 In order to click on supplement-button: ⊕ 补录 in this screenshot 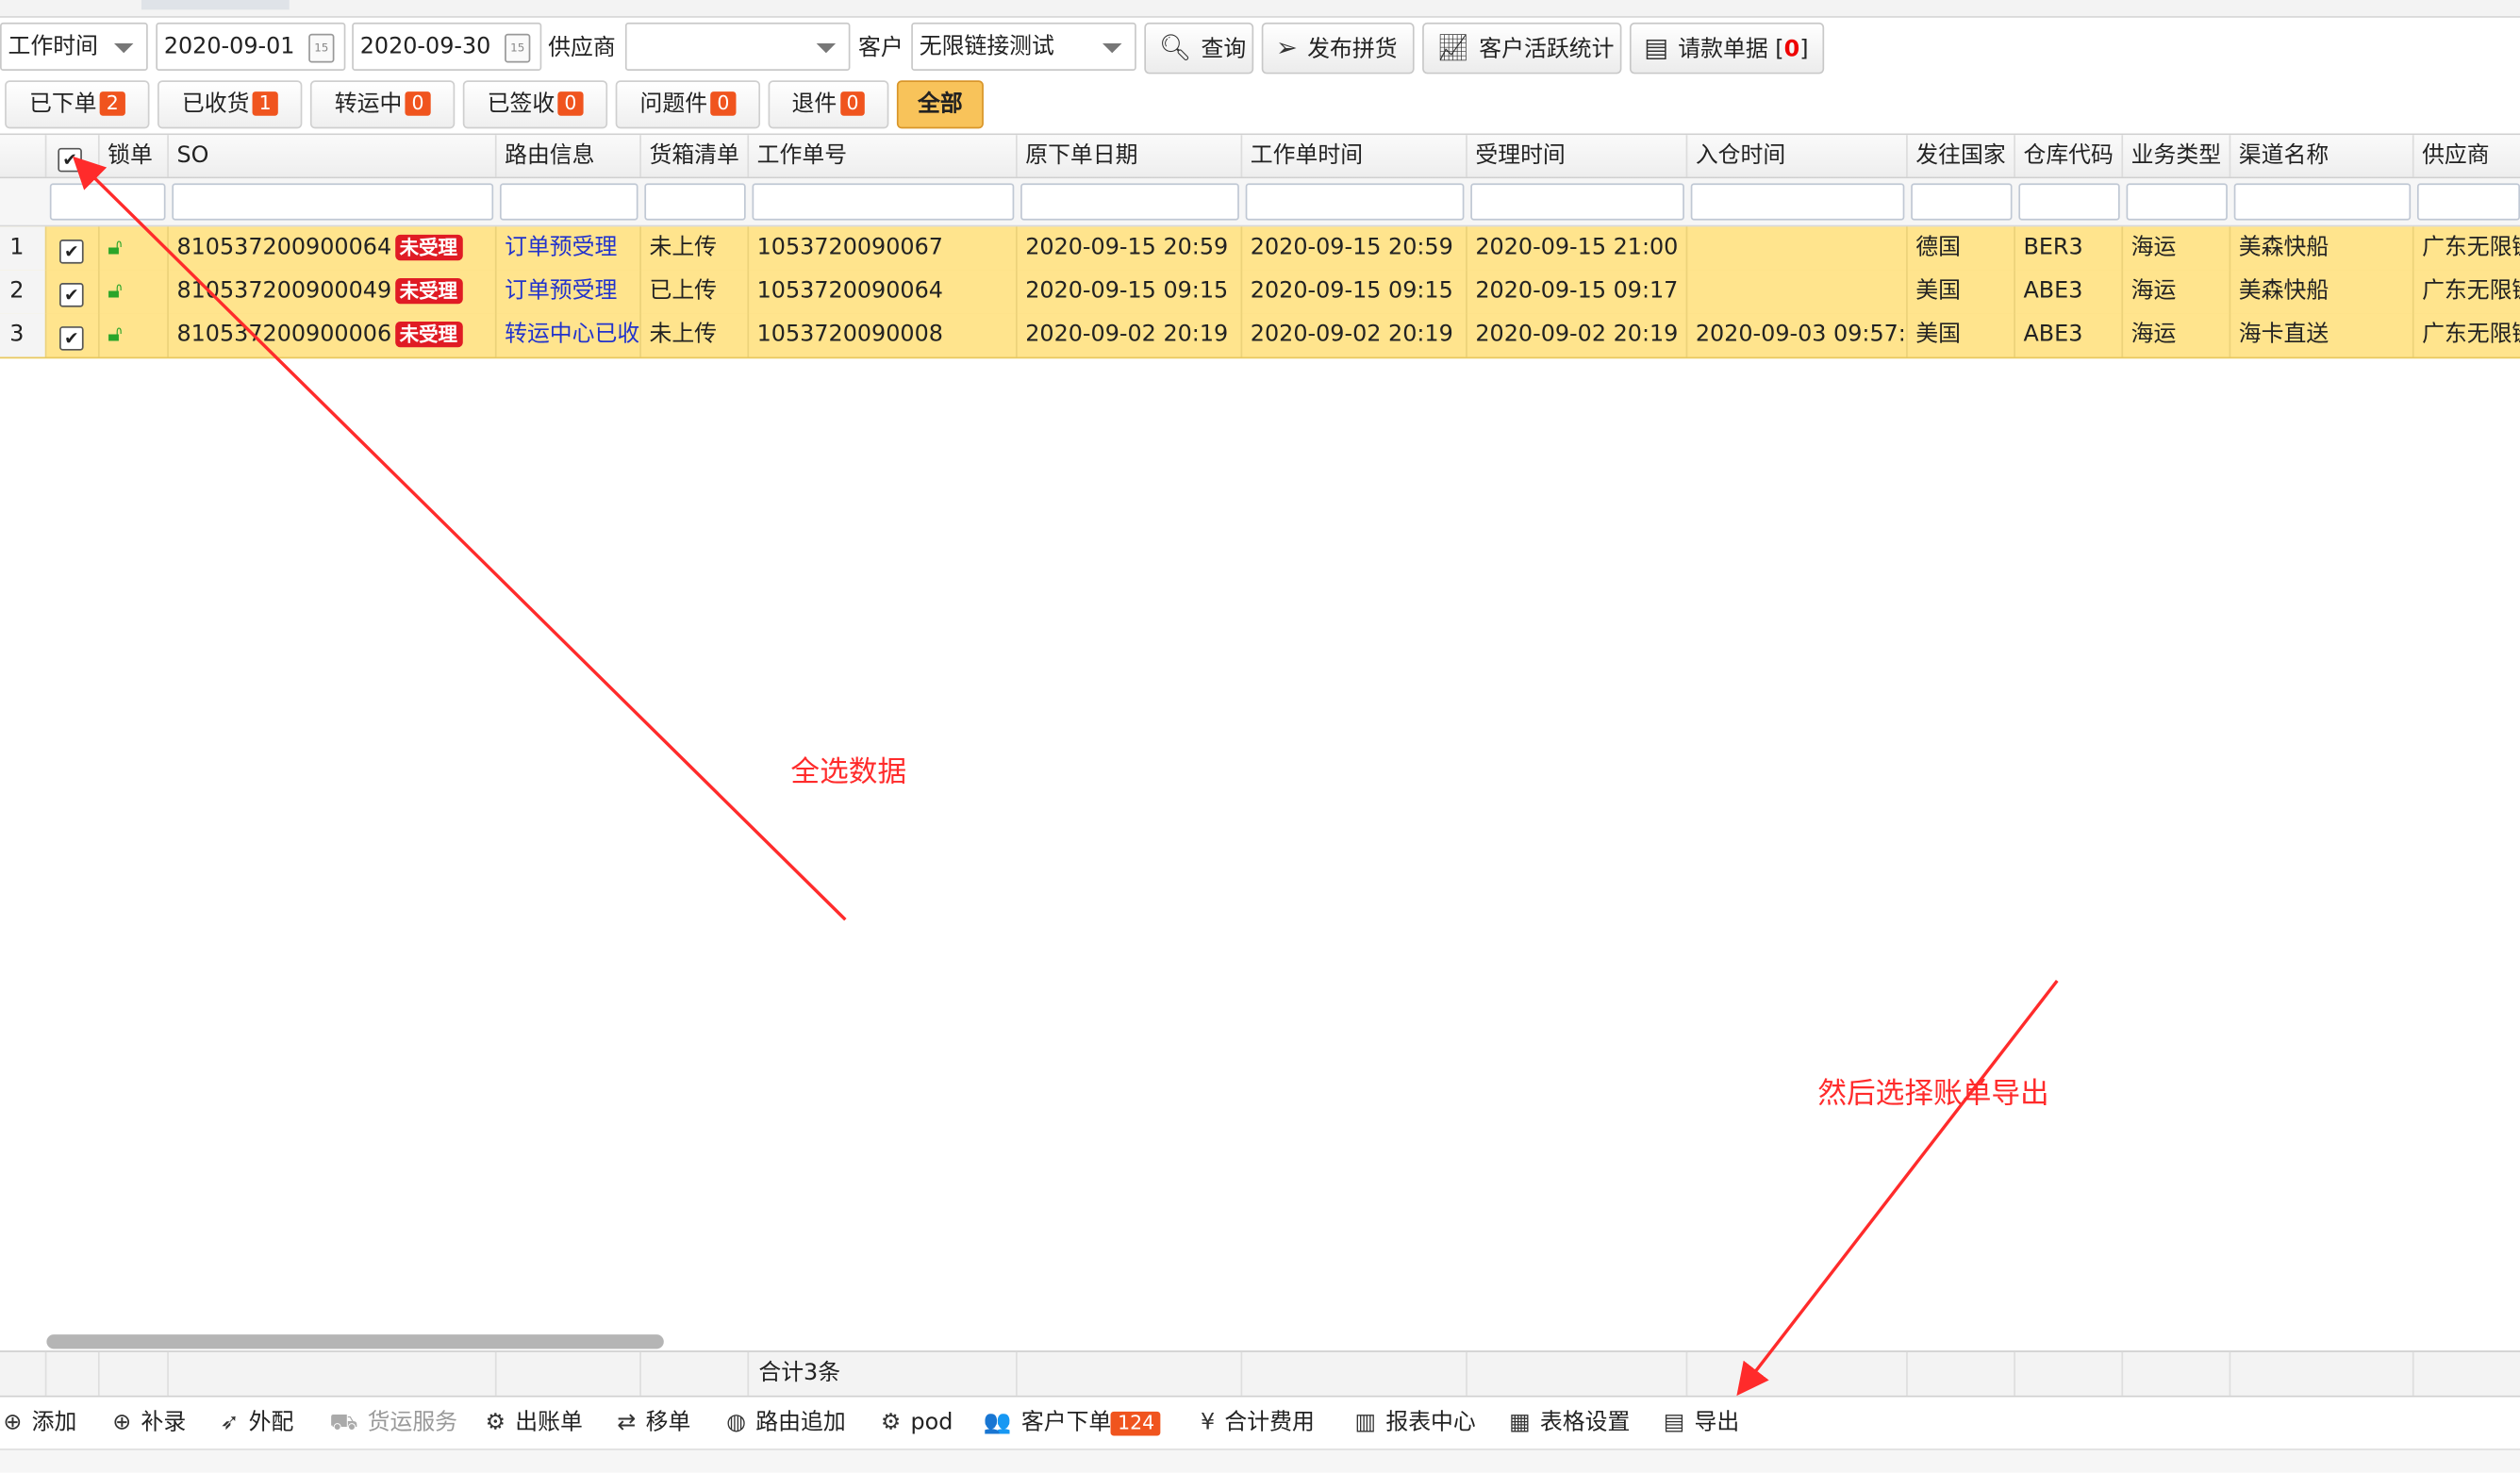, I will do `click(149, 1424)`.